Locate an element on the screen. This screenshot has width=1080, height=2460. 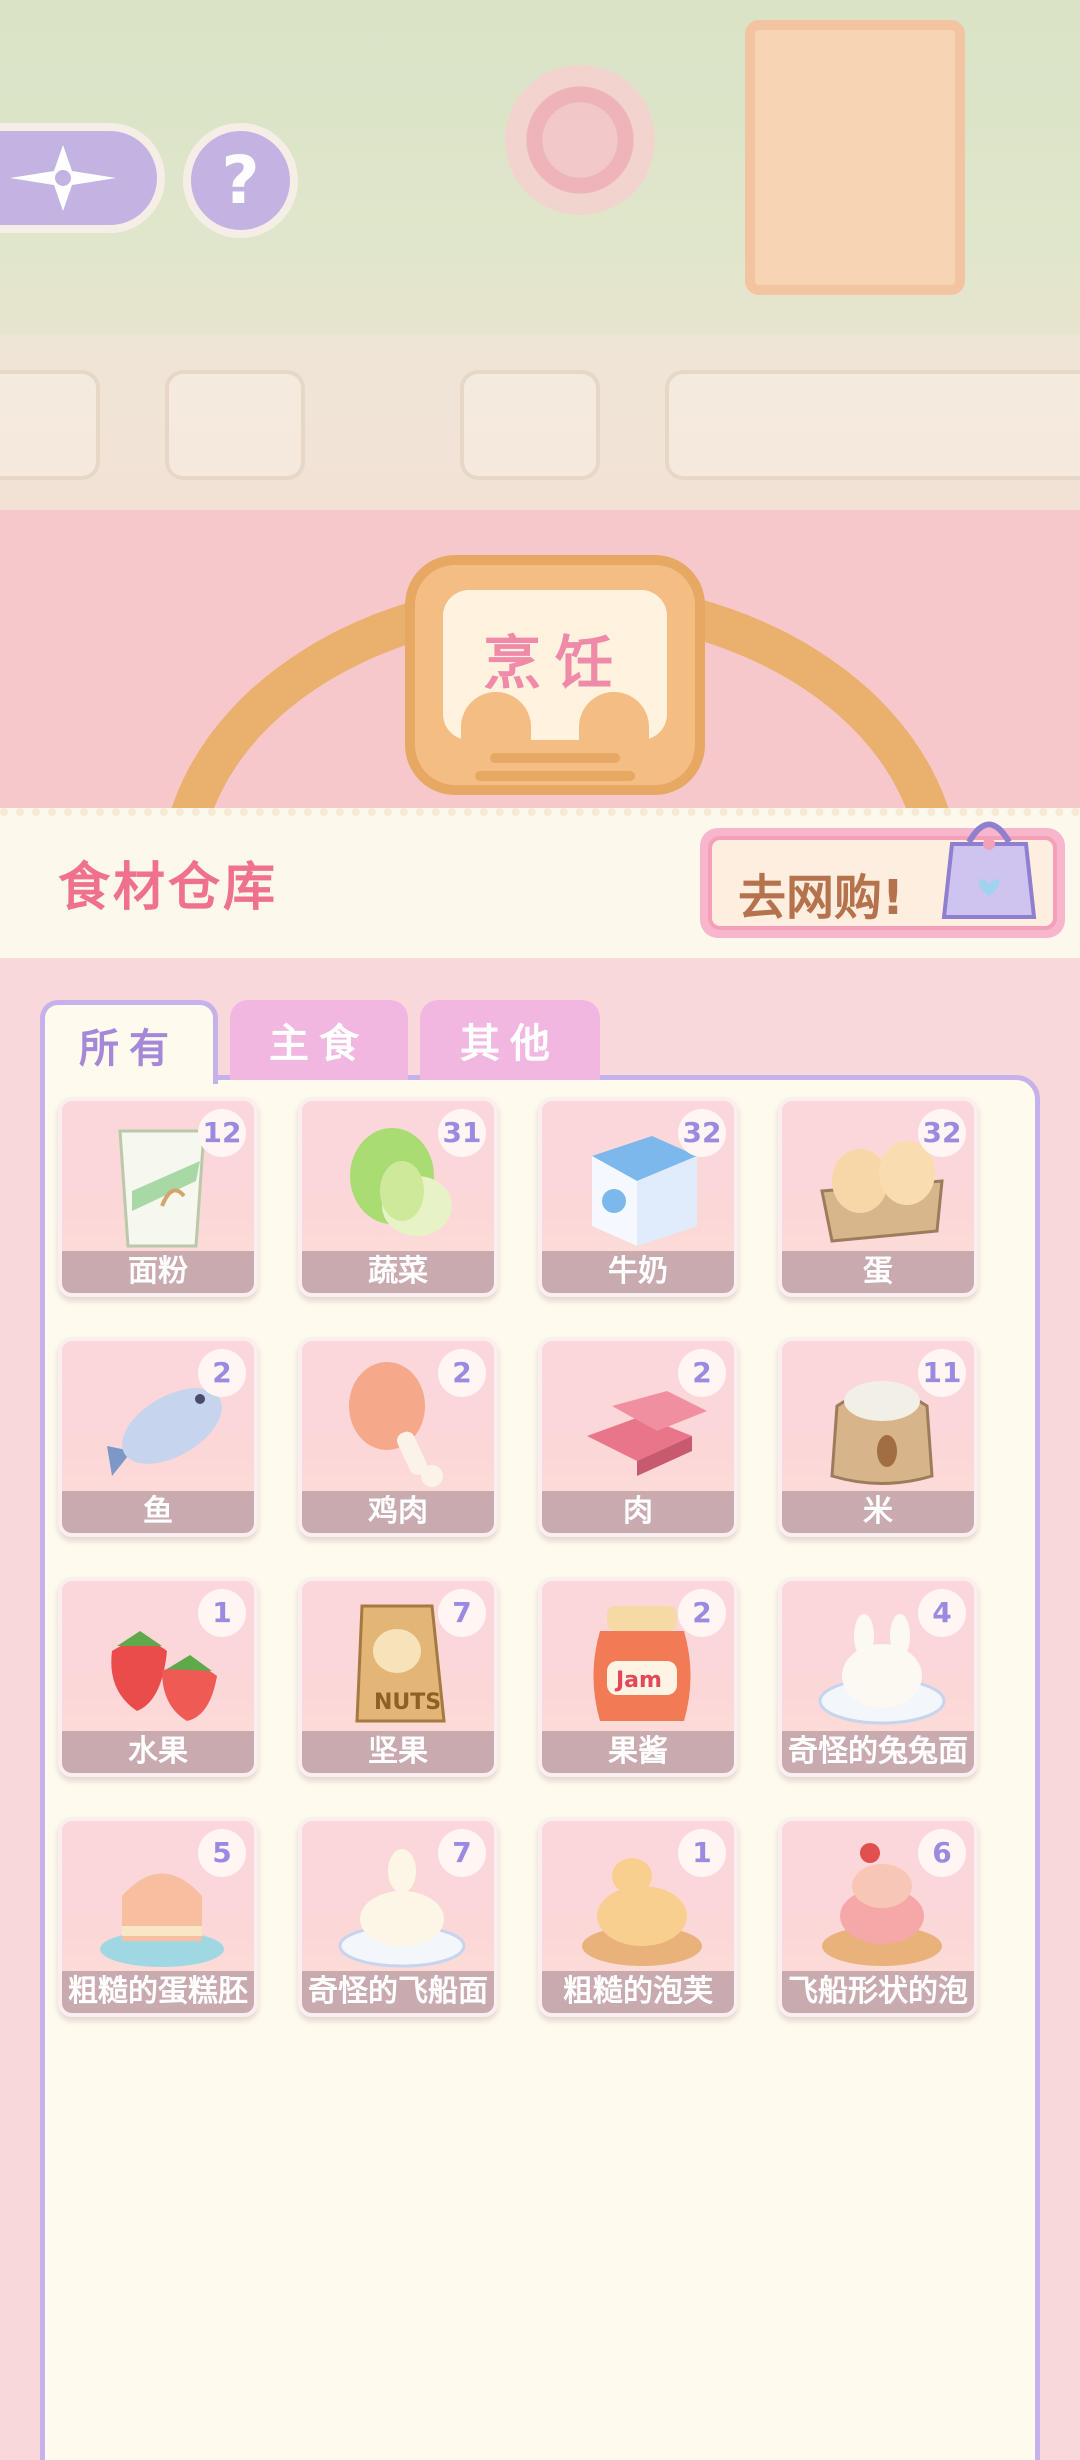
online-shop-button: 去网购! is located at coordinates (882, 879).